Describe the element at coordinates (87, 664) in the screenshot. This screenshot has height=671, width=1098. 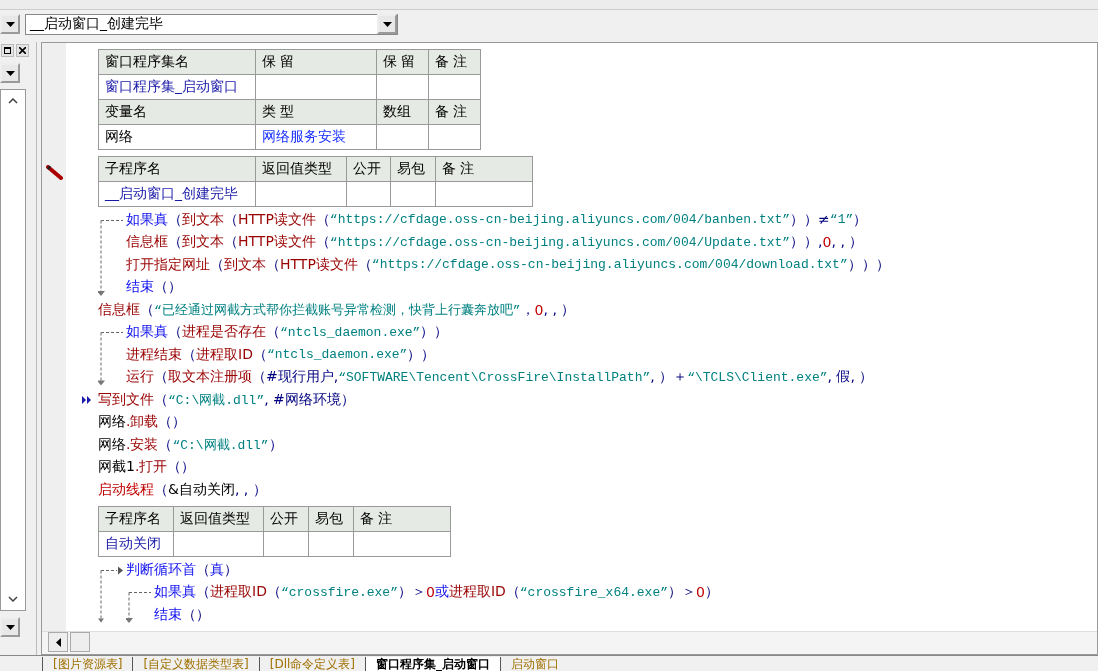
I see `tab: [图片资源表]` at that location.